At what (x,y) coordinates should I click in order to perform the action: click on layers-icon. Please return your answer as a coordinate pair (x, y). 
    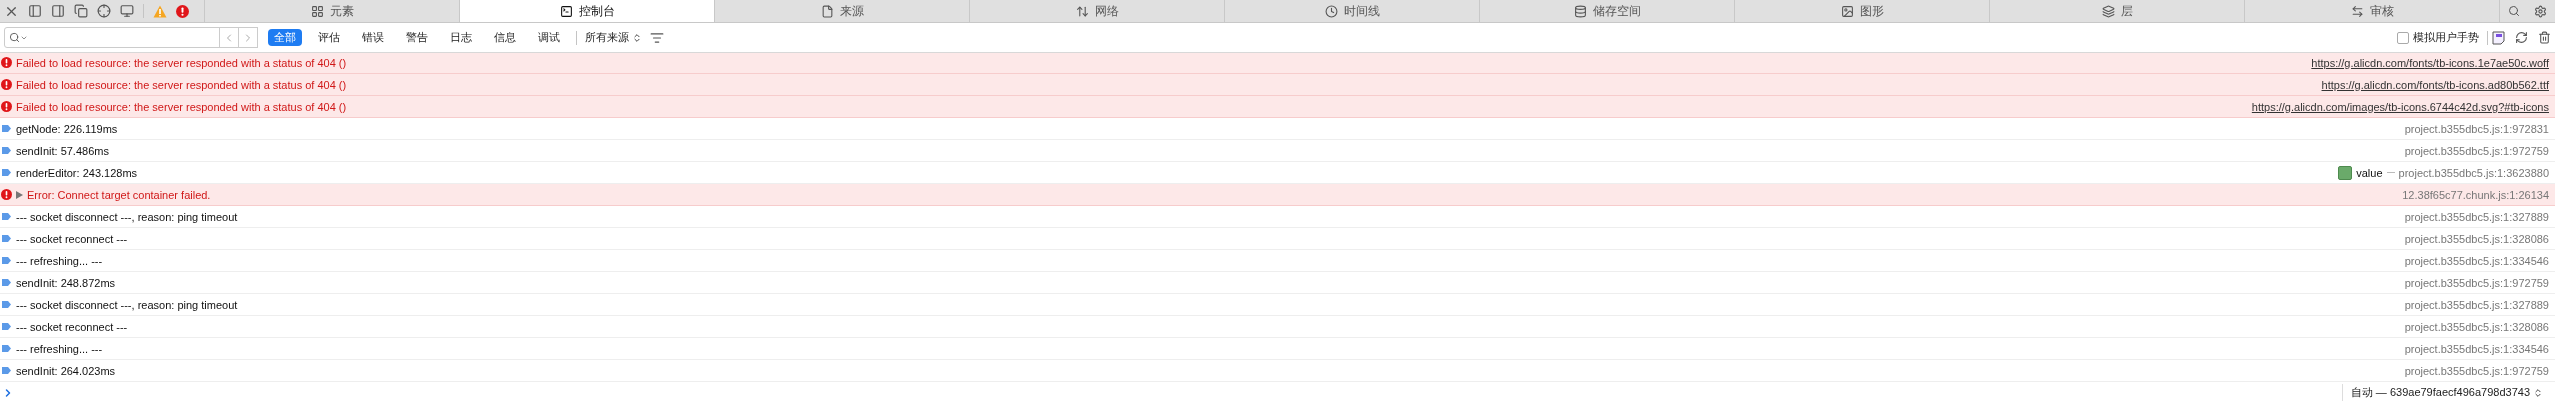
    Looking at the image, I should click on (2108, 11).